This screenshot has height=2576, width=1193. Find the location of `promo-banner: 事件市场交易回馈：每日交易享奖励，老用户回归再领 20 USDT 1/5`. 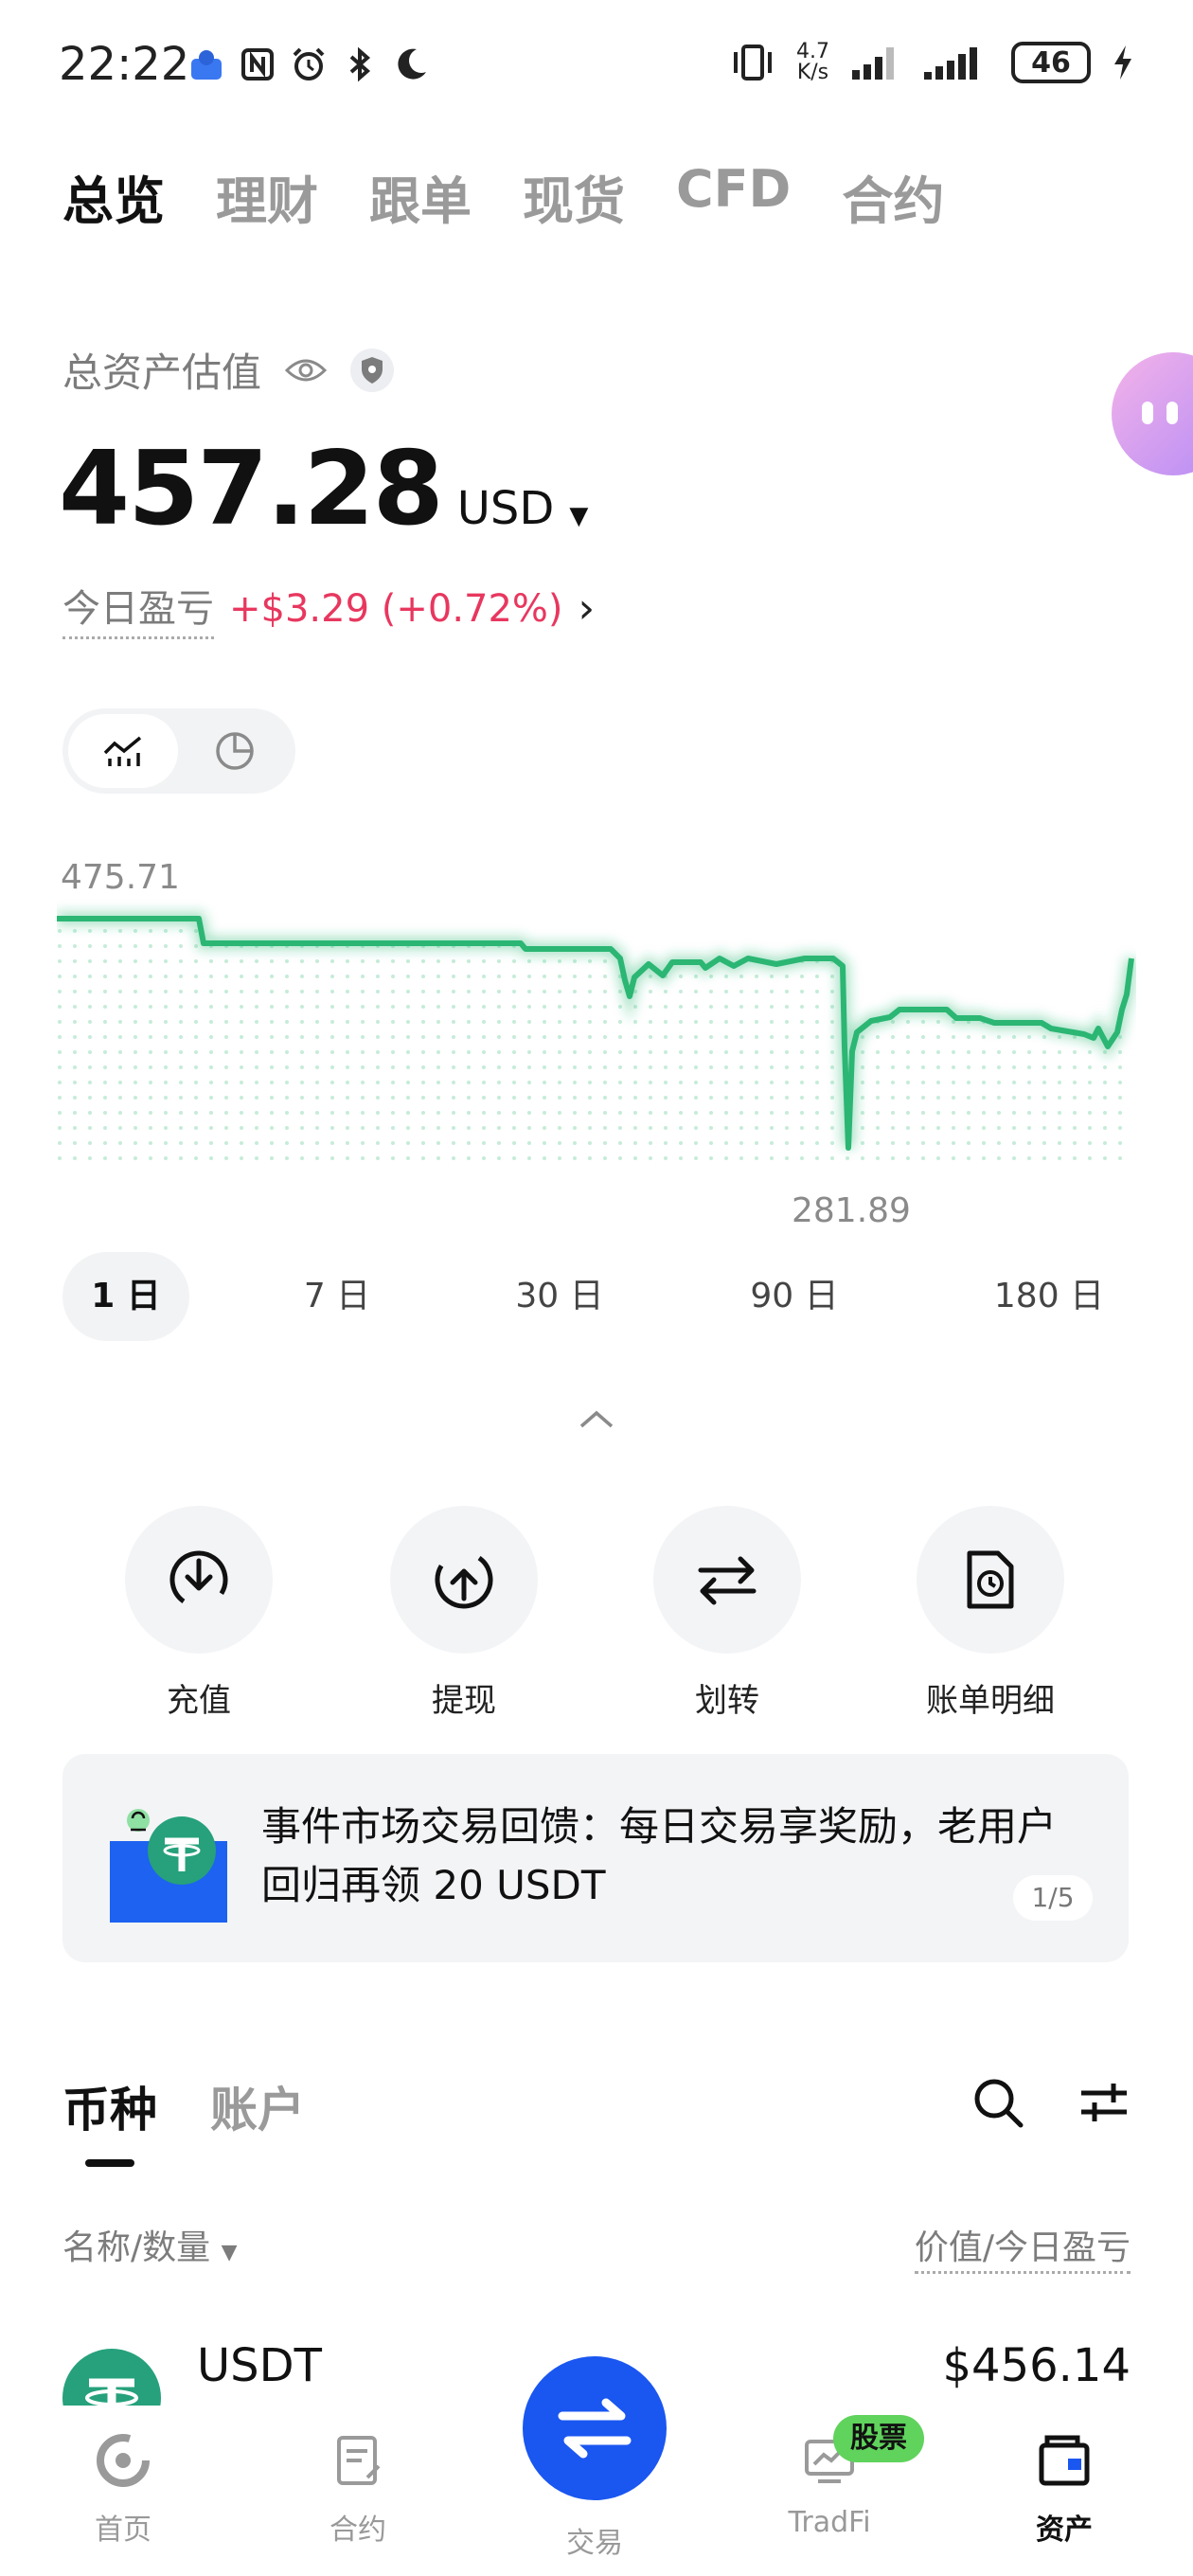

promo-banner: 事件市场交易回馈：每日交易享奖励，老用户回归再领 20 USDT 1/5 is located at coordinates (595, 1858).